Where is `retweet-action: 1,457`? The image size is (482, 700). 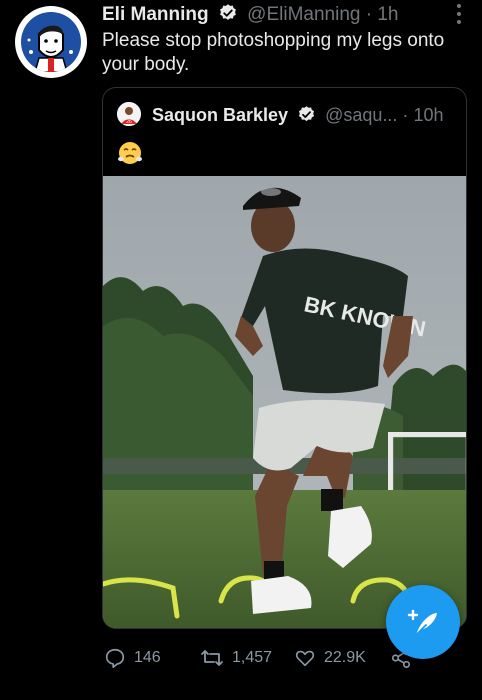 retweet-action: 1,457 is located at coordinates (236, 658).